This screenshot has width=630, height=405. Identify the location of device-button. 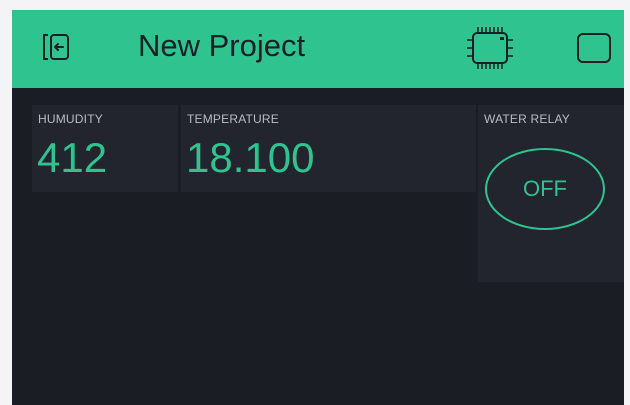
(490, 48).